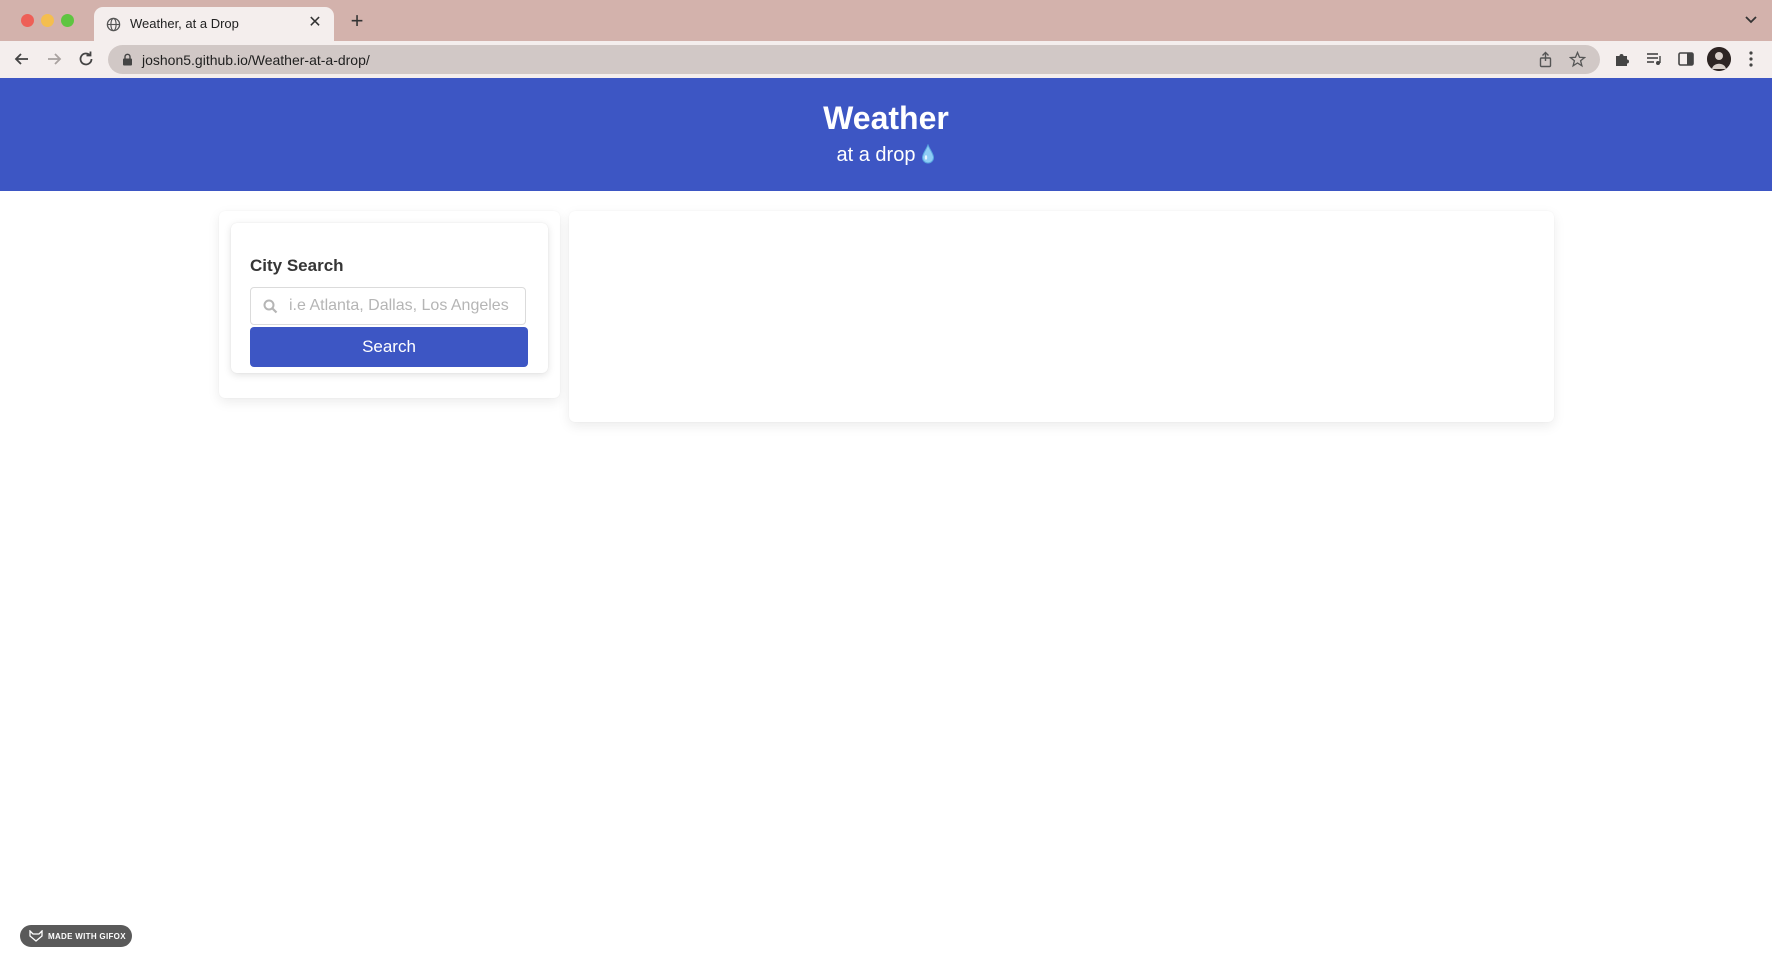  I want to click on weather-results-panel, so click(1061, 316).